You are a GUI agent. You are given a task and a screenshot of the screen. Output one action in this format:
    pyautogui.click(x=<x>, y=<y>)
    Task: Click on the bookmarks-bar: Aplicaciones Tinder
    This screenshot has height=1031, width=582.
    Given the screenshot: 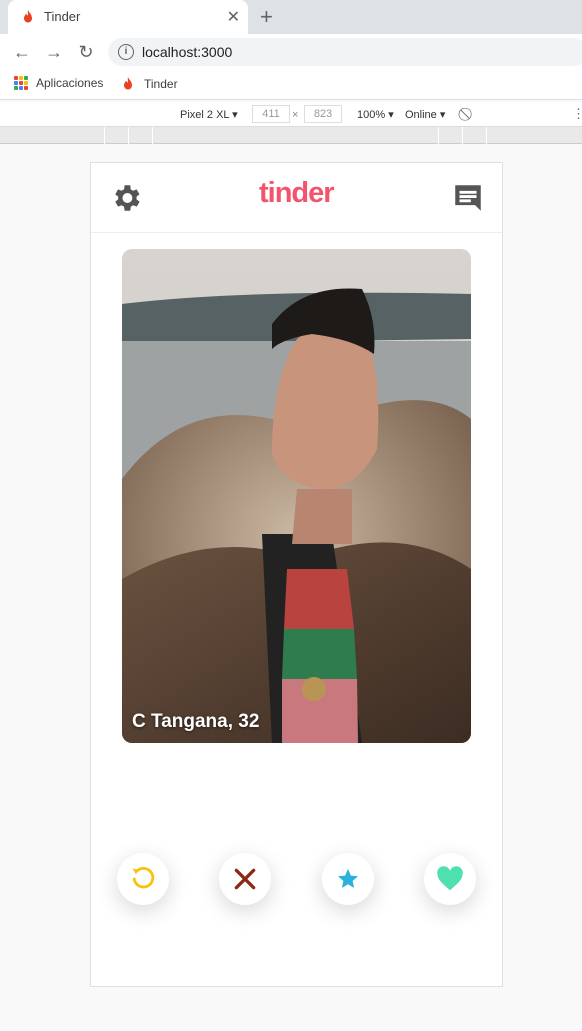 What is the action you would take?
    pyautogui.click(x=291, y=85)
    